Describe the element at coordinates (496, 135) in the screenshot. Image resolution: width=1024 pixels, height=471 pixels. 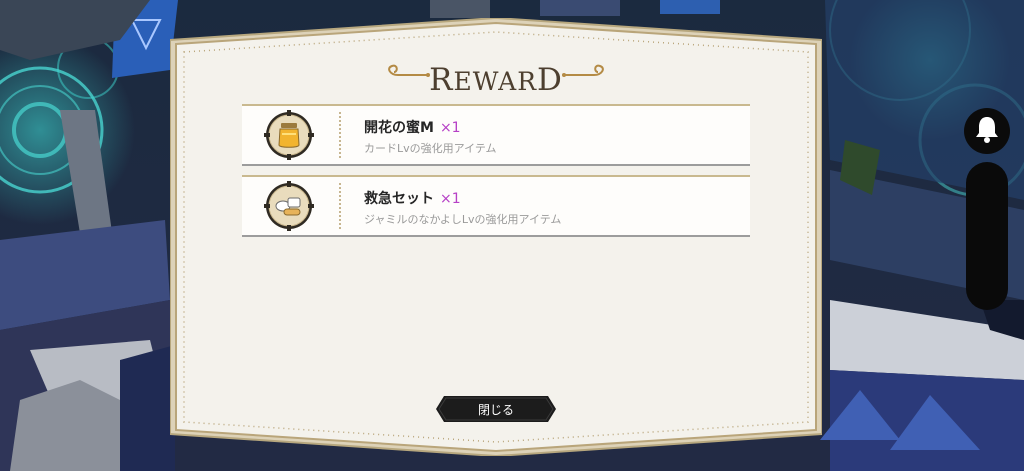
I see `reward-item: 開花の蜜M ×1 カードLvの強化用アイテム` at that location.